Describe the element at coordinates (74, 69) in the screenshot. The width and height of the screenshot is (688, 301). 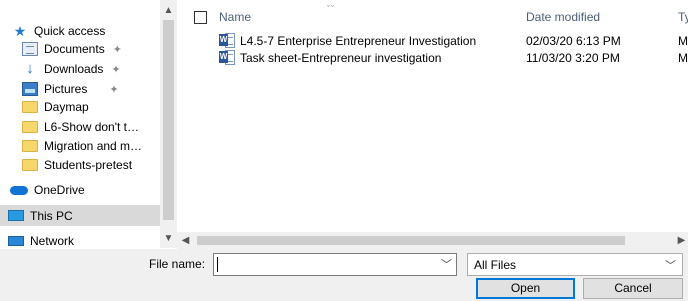
I see `nav-item-label: Downloads` at that location.